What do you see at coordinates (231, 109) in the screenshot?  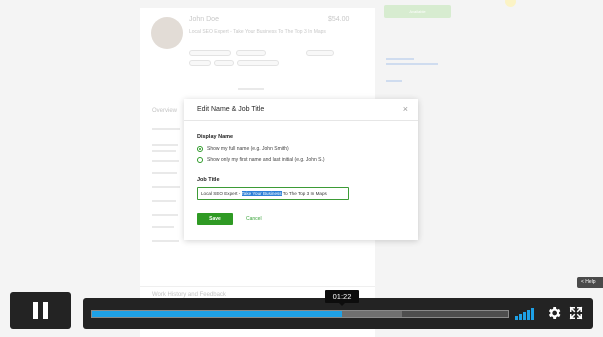 I see `modal-title: Edit Name & Job Title` at bounding box center [231, 109].